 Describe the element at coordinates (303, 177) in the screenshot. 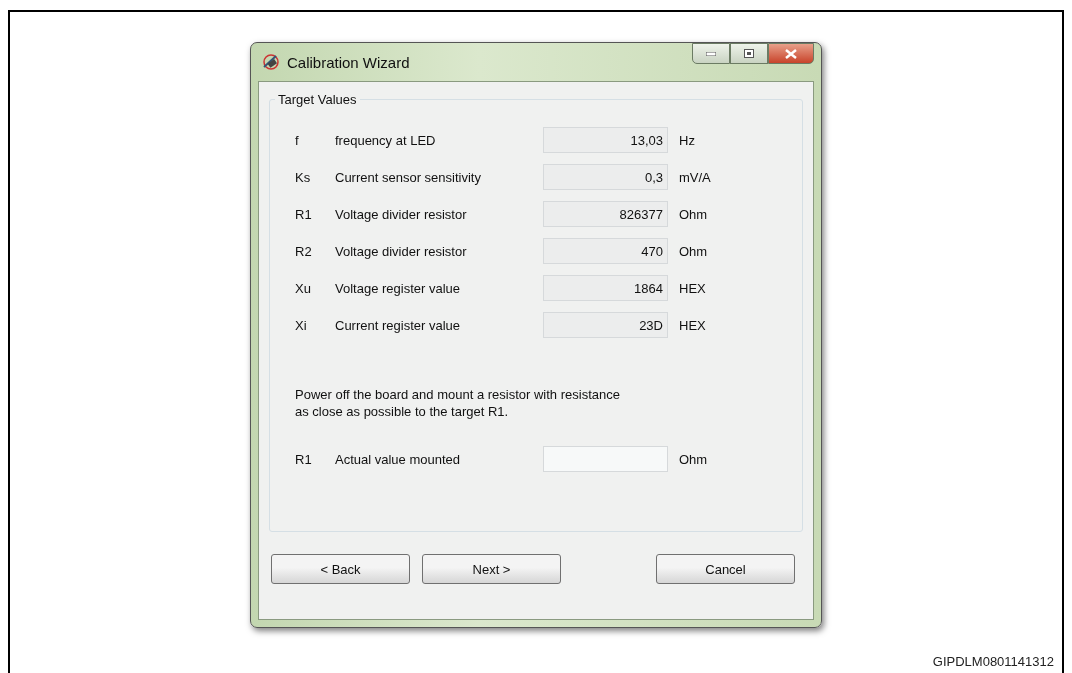

I see `symbol-label: Ks` at that location.